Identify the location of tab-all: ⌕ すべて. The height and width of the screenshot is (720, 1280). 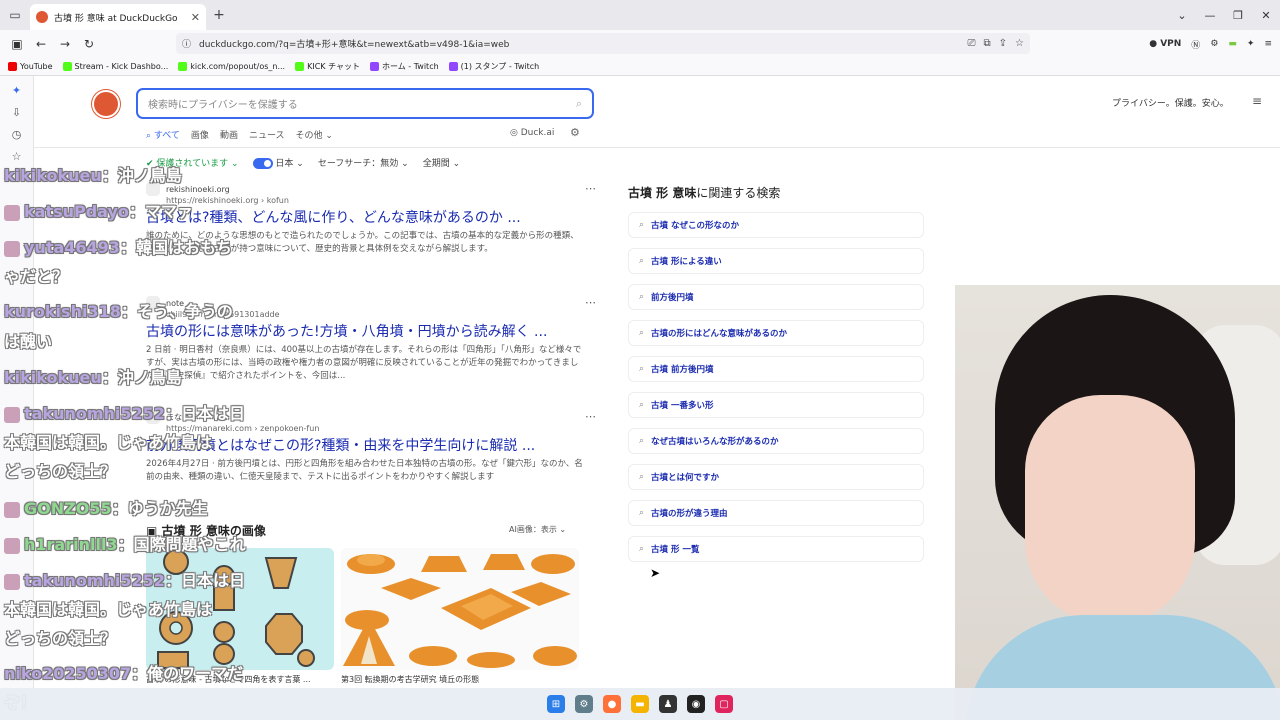
(163, 134).